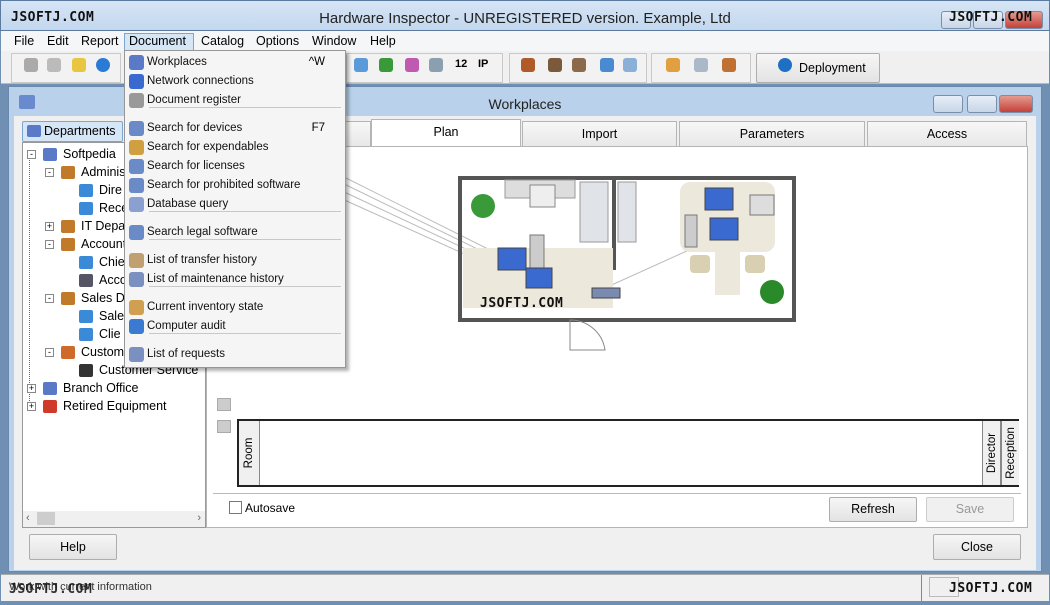 This screenshot has height=605, width=1050. Describe the element at coordinates (627, 212) in the screenshot. I see `cabinet` at that location.